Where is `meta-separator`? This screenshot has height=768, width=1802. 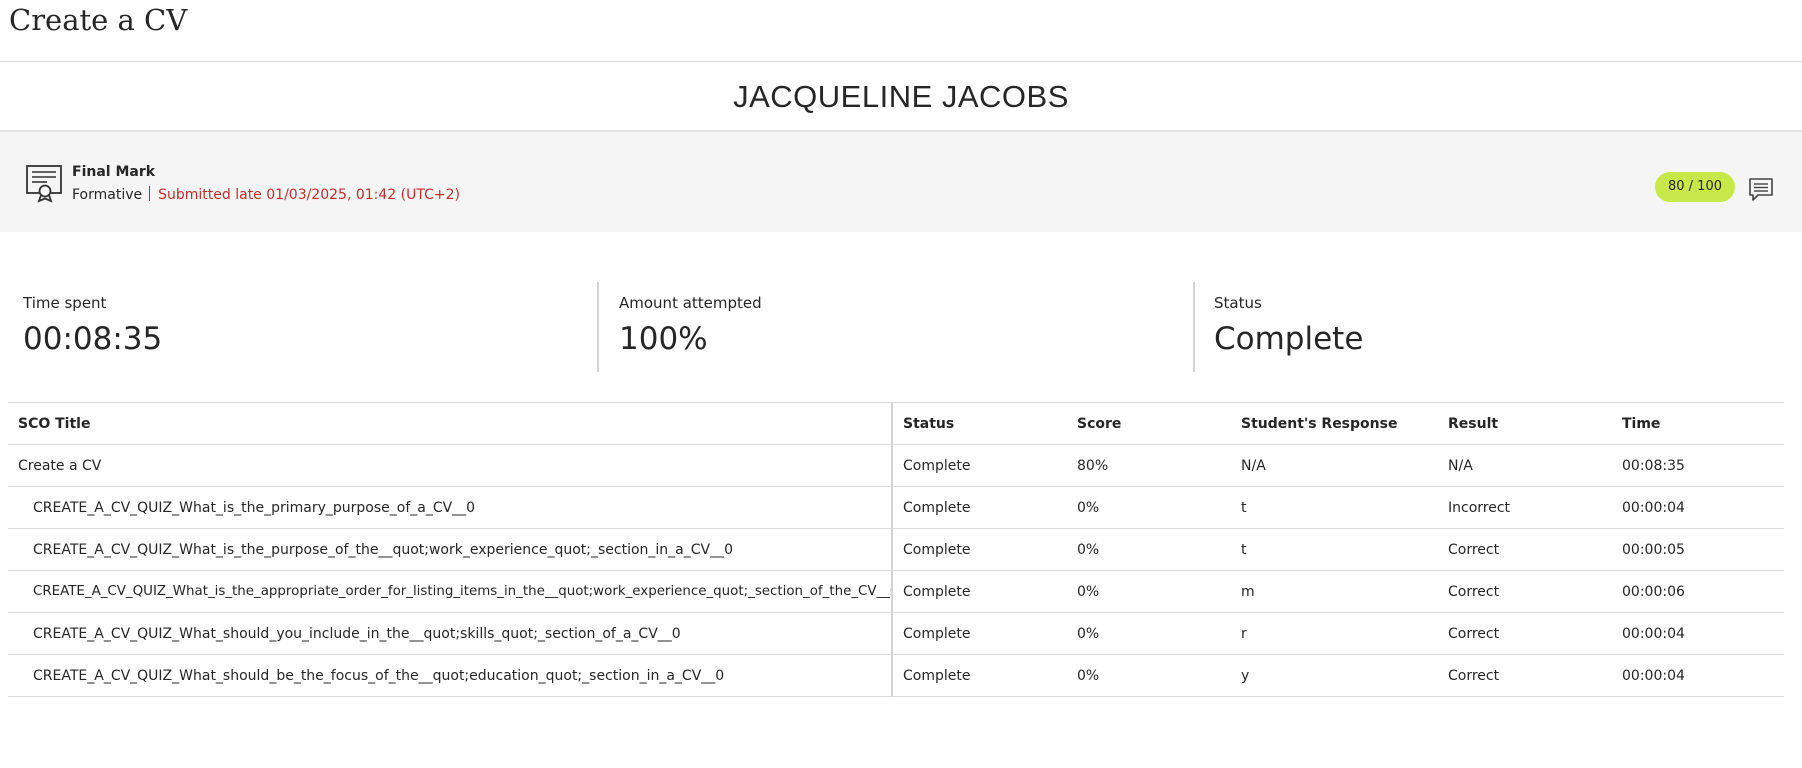
meta-separator is located at coordinates (150, 193).